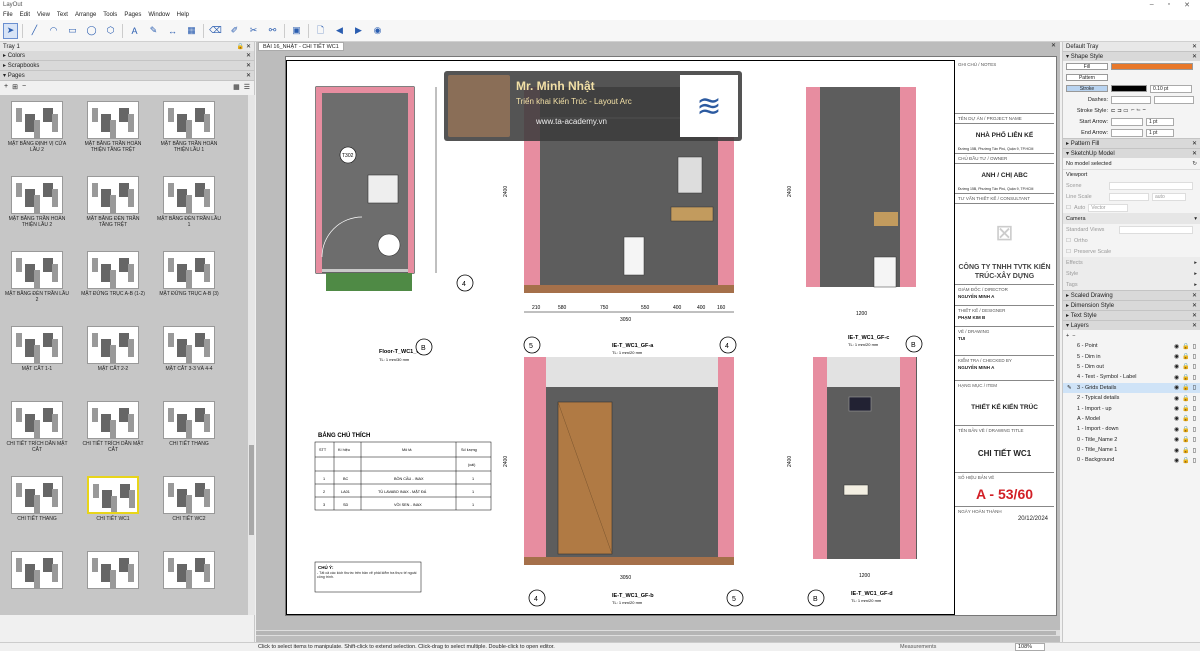 The width and height of the screenshot is (1200, 651). I want to click on layer-row: 0 - Title_Name 1 ◉ 🔒 ▯, so click(1131, 450).